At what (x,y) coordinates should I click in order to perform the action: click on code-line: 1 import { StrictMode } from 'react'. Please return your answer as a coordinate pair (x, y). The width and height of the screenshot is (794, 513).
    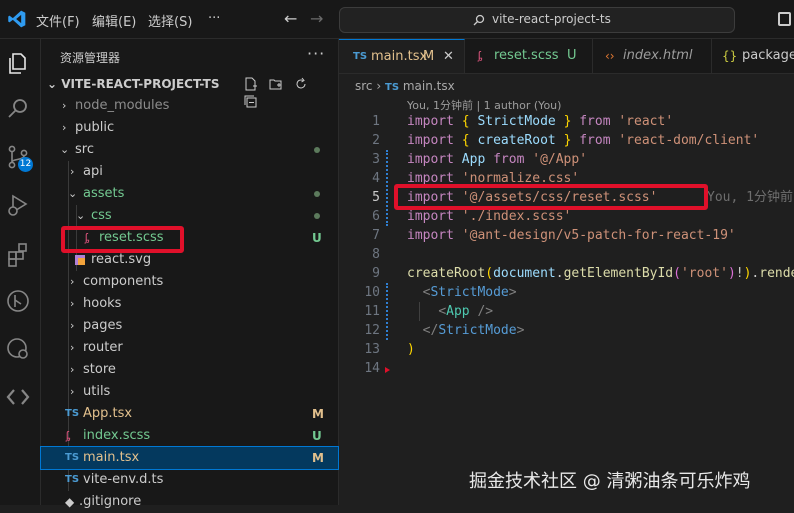
    Looking at the image, I should click on (523, 121).